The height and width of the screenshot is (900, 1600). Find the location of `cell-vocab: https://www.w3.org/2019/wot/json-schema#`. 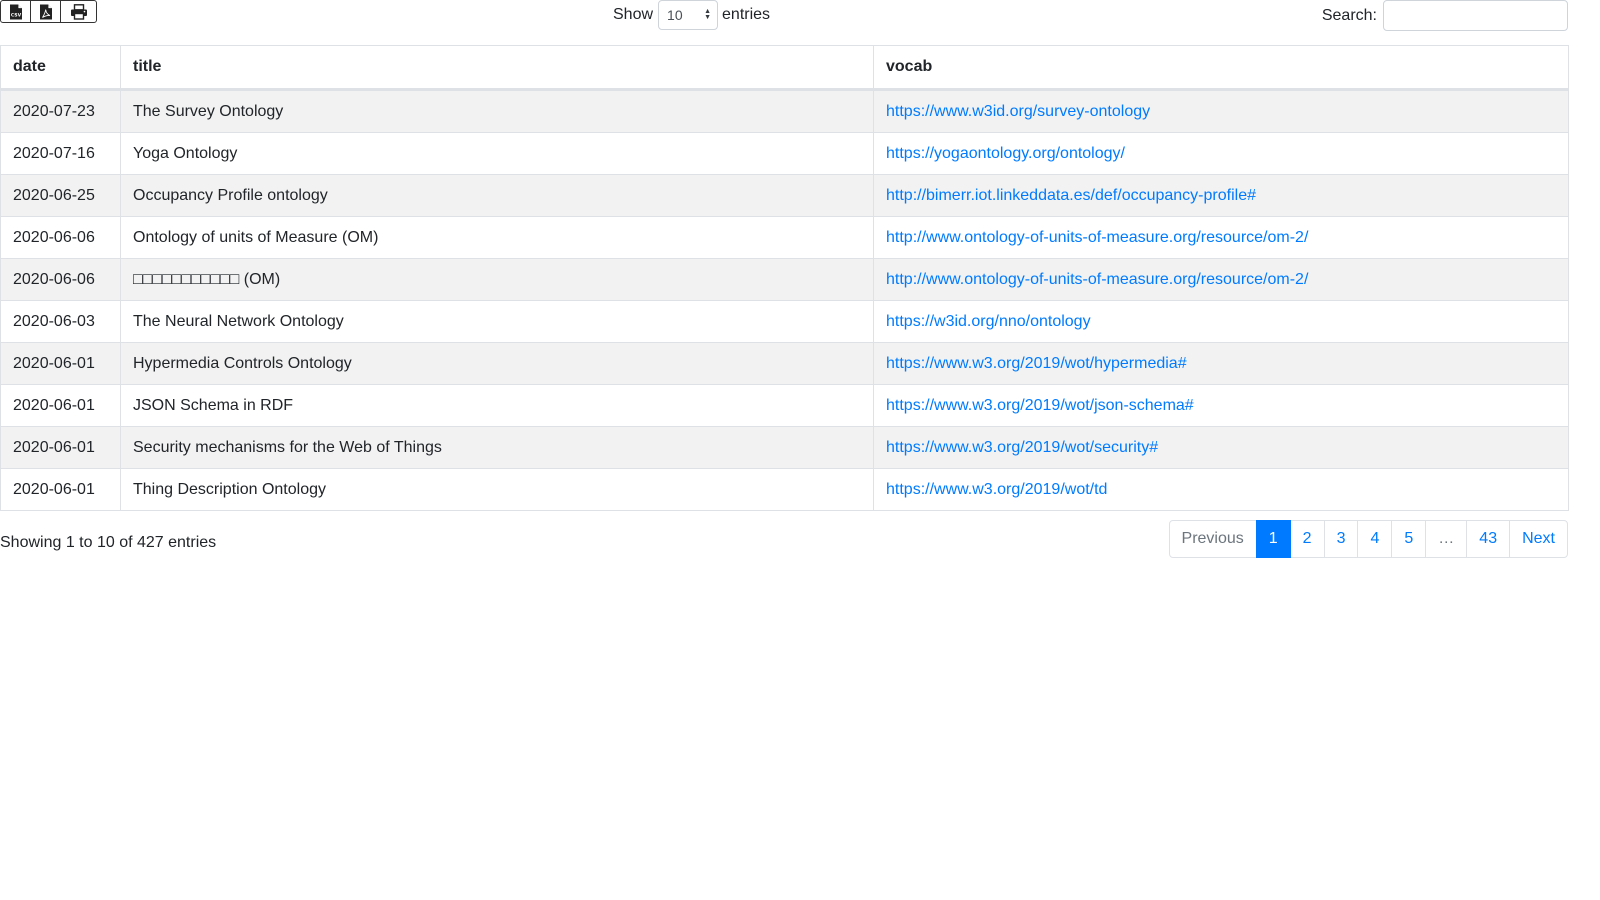

cell-vocab: https://www.w3.org/2019/wot/json-schema# is located at coordinates (1221, 405).